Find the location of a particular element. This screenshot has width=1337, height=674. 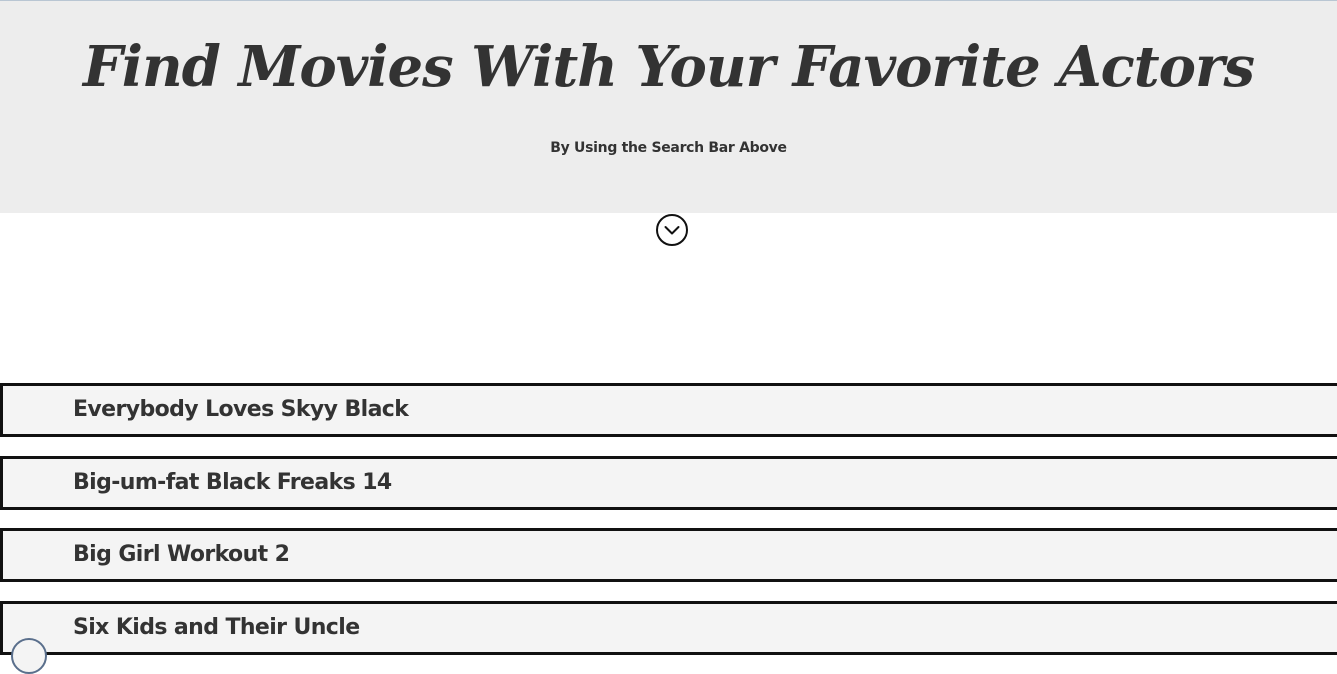

chevron-down-circle-icon is located at coordinates (672, 230).